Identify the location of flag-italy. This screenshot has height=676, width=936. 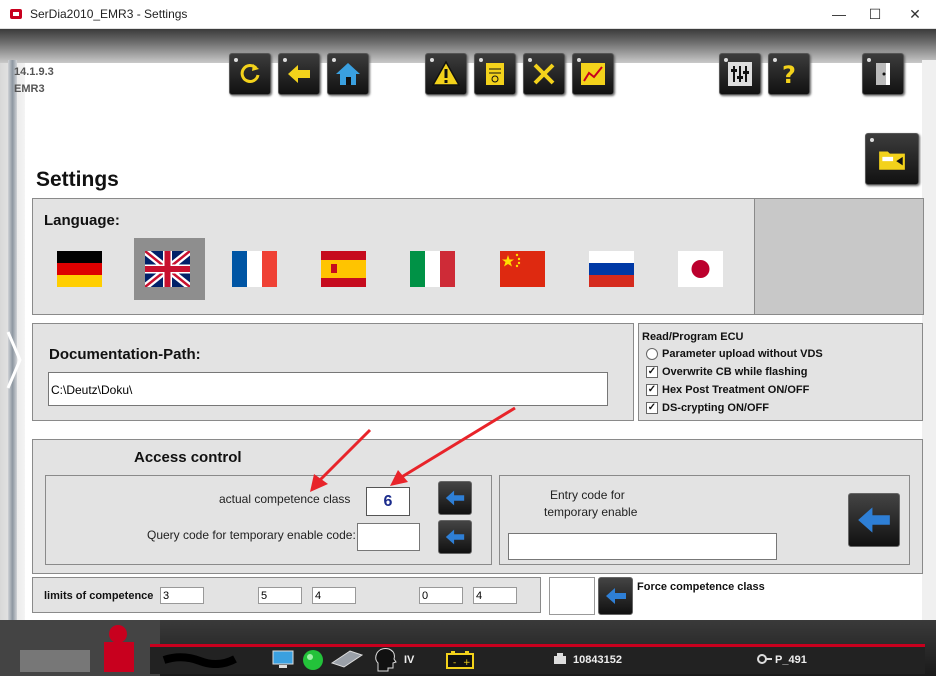
(432, 269).